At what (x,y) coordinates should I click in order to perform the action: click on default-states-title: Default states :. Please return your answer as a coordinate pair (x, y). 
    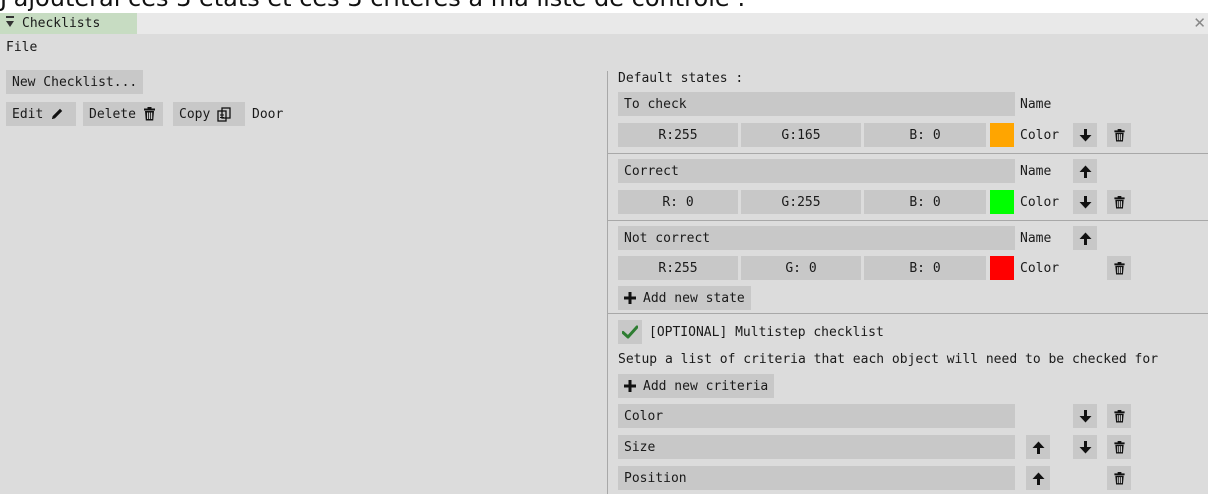
    Looking at the image, I should click on (681, 78).